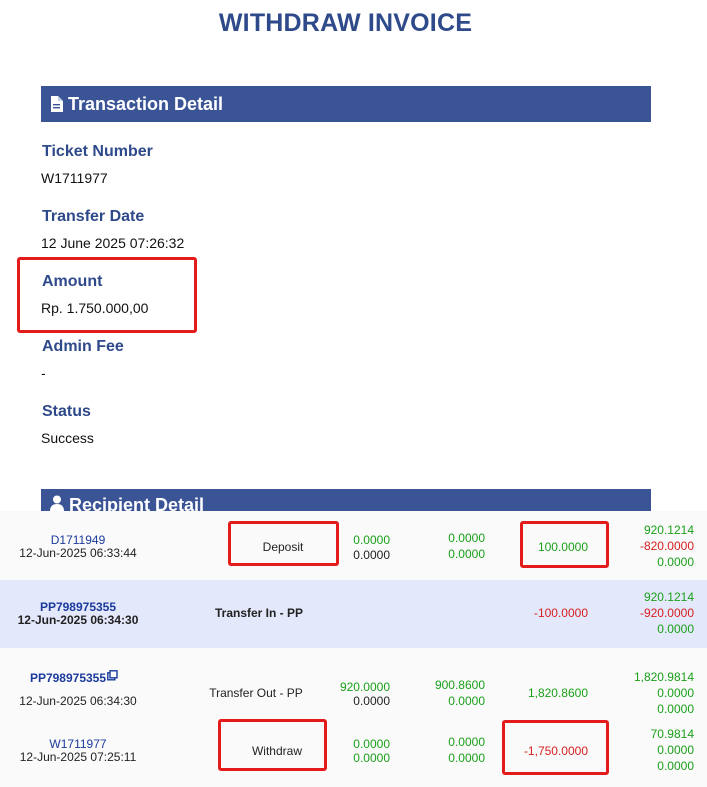 This screenshot has height=787, width=707. I want to click on final-balance-value: -820.0000, so click(666, 546).